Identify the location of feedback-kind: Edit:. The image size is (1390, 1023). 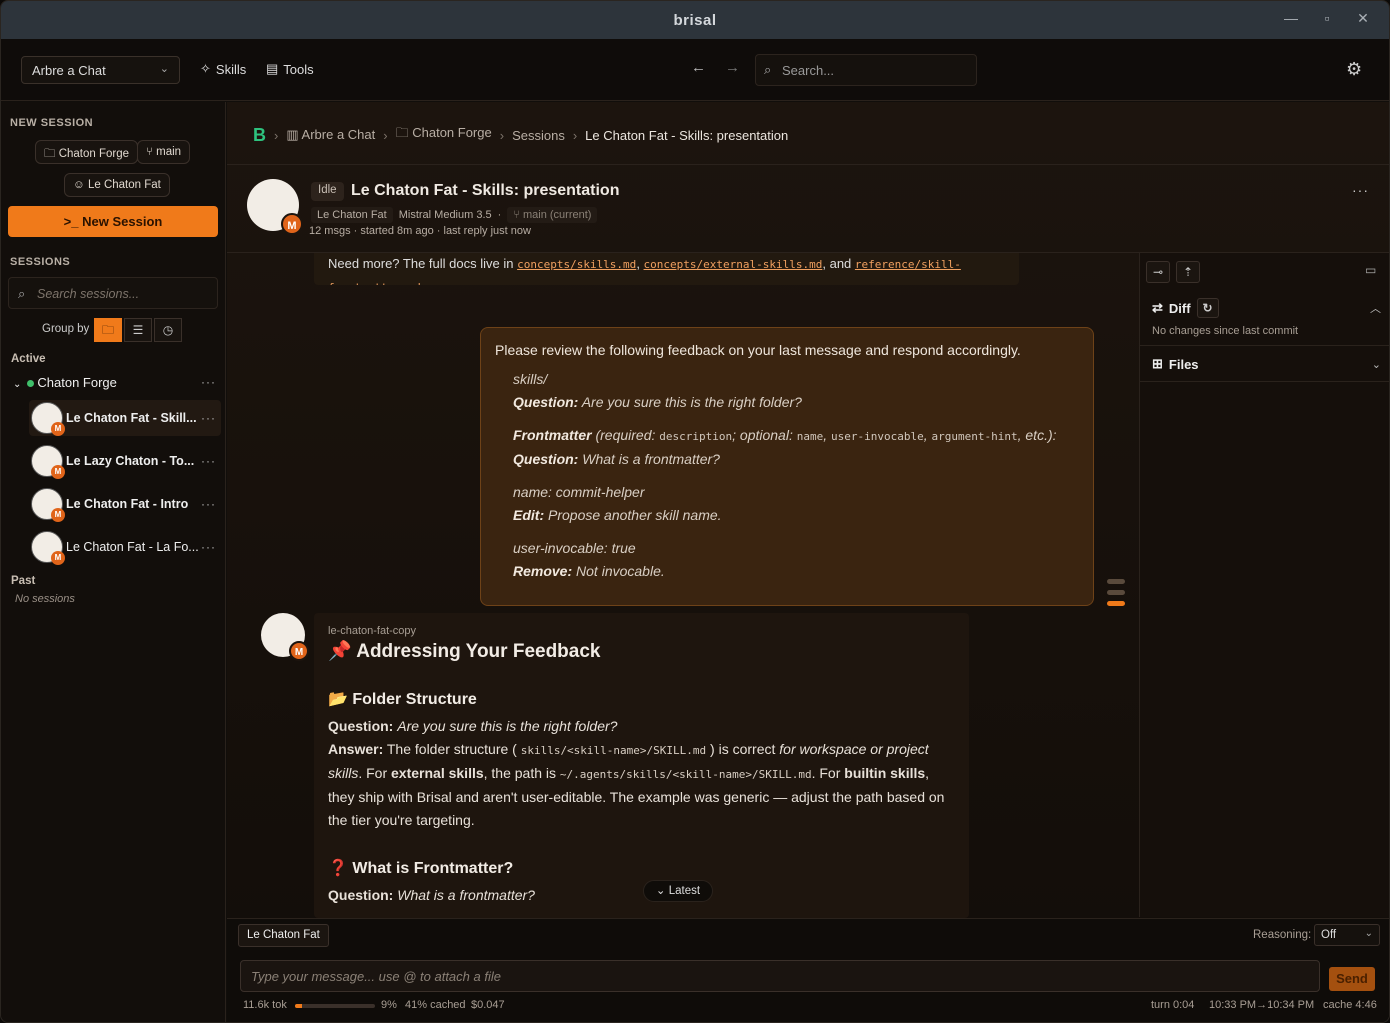
(529, 515).